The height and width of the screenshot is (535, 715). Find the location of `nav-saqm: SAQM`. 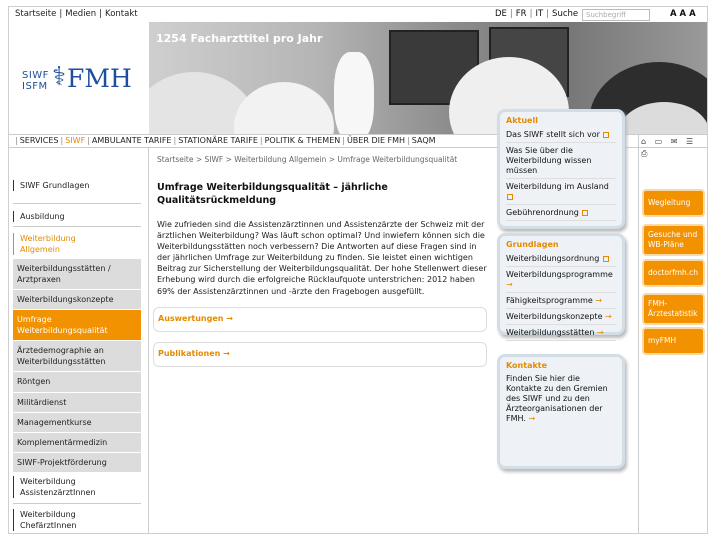

nav-saqm: SAQM is located at coordinates (424, 140).